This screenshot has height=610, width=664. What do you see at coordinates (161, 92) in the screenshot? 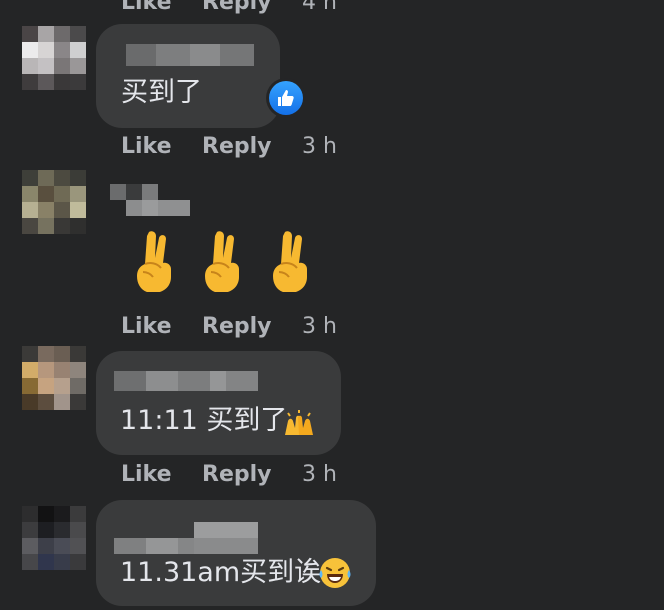
I see `comment-text: 买到了` at bounding box center [161, 92].